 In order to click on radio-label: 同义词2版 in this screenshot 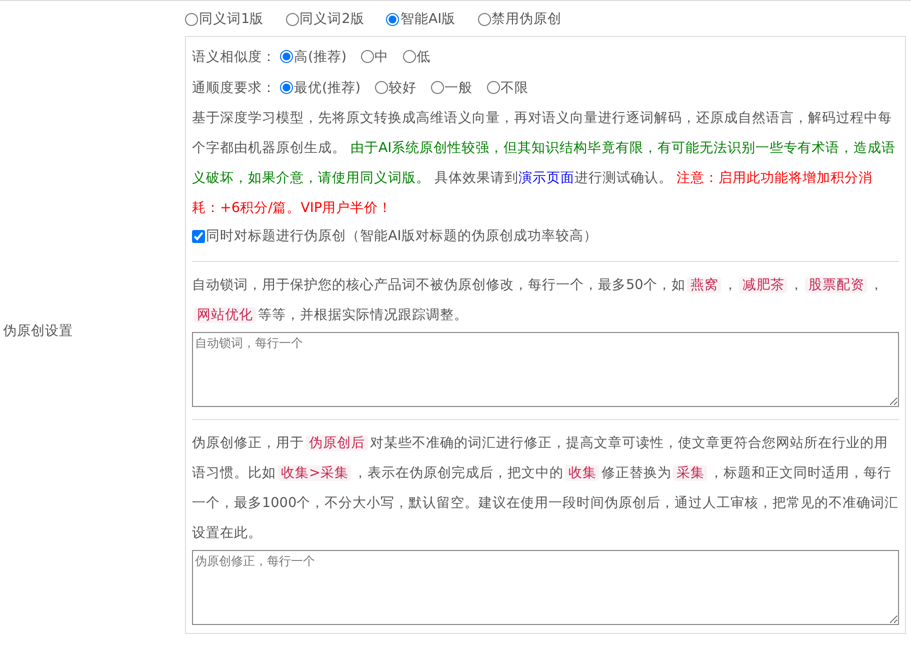, I will do `click(332, 19)`.